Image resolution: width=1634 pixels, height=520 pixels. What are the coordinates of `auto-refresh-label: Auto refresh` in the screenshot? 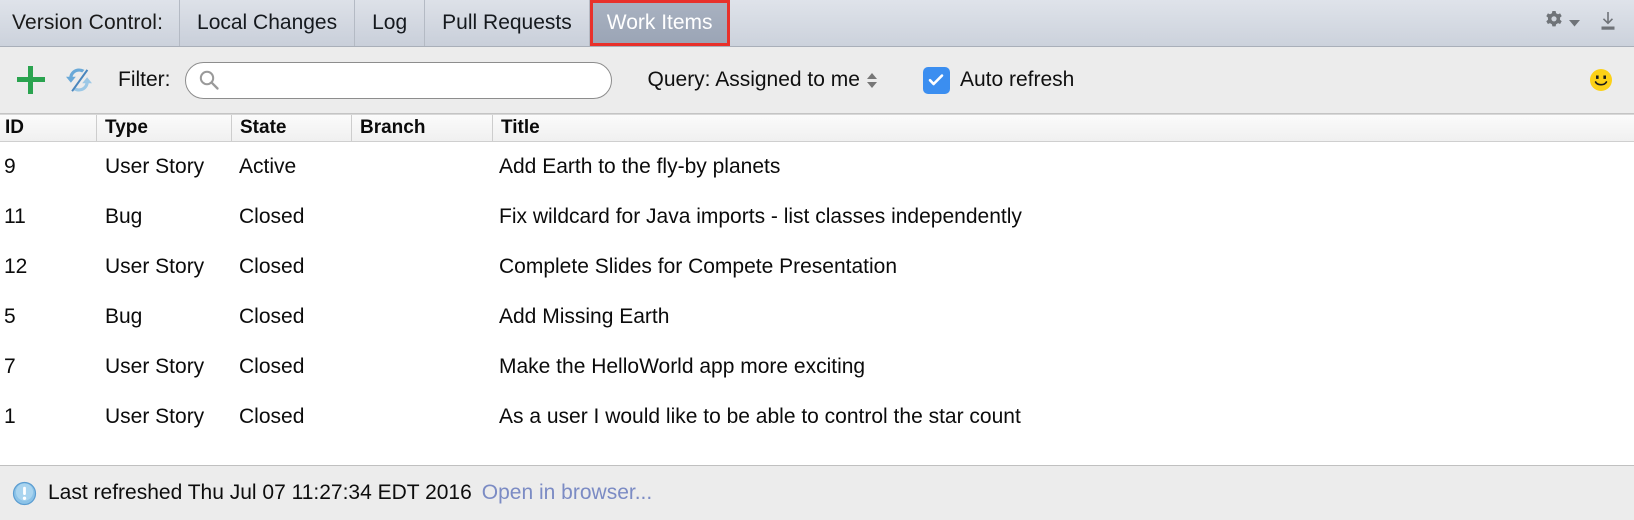 It's located at (1017, 79).